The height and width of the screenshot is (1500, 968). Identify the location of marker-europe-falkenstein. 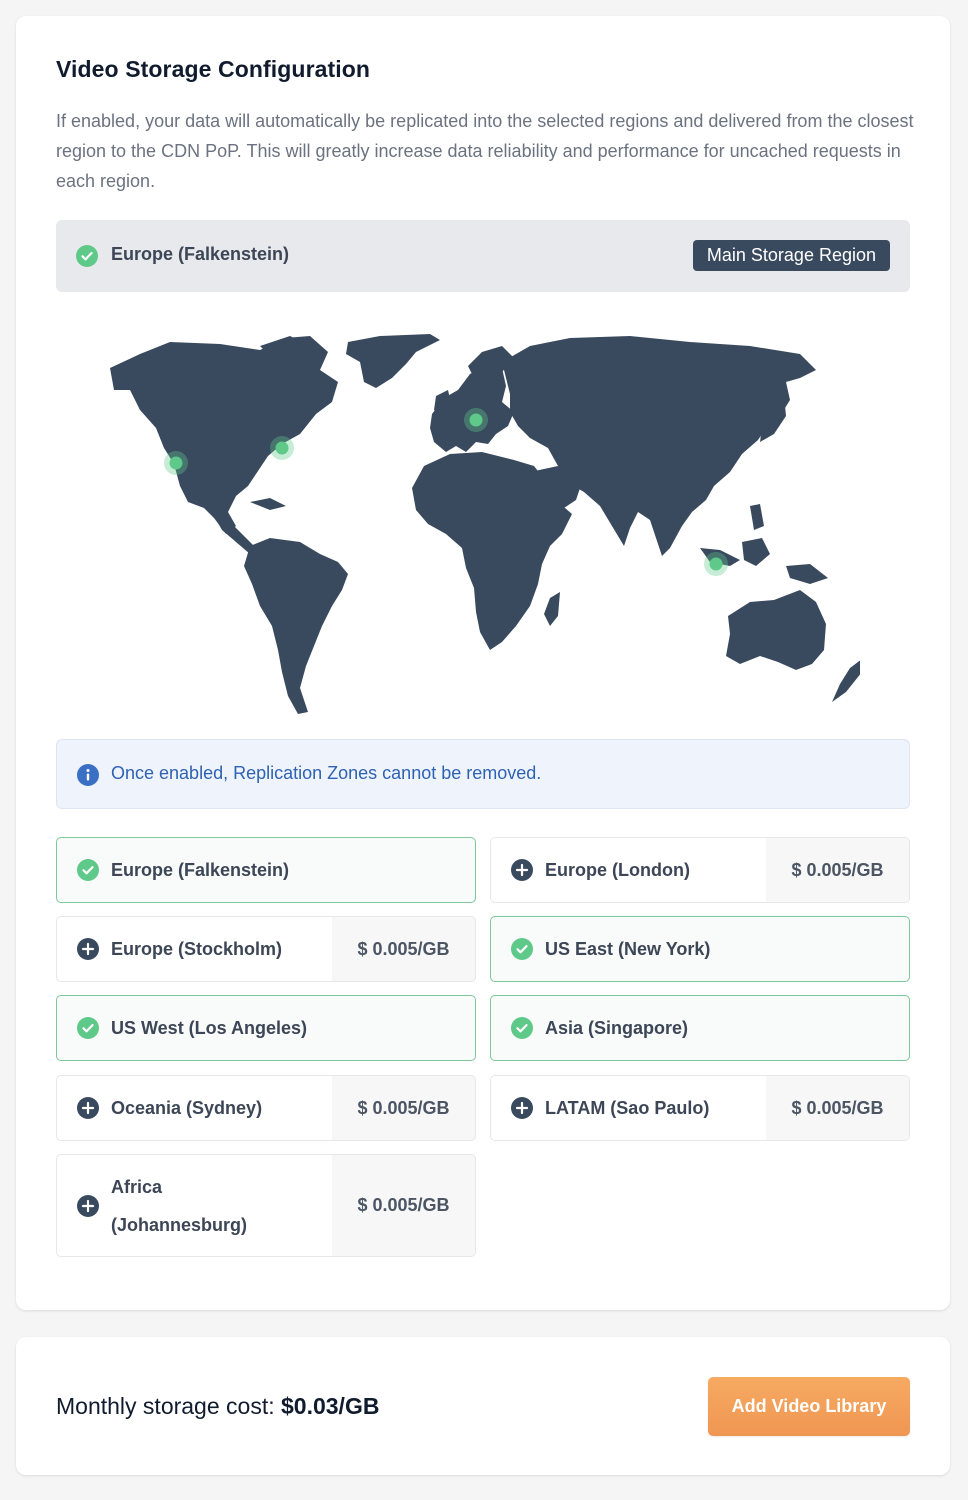
(476, 420).